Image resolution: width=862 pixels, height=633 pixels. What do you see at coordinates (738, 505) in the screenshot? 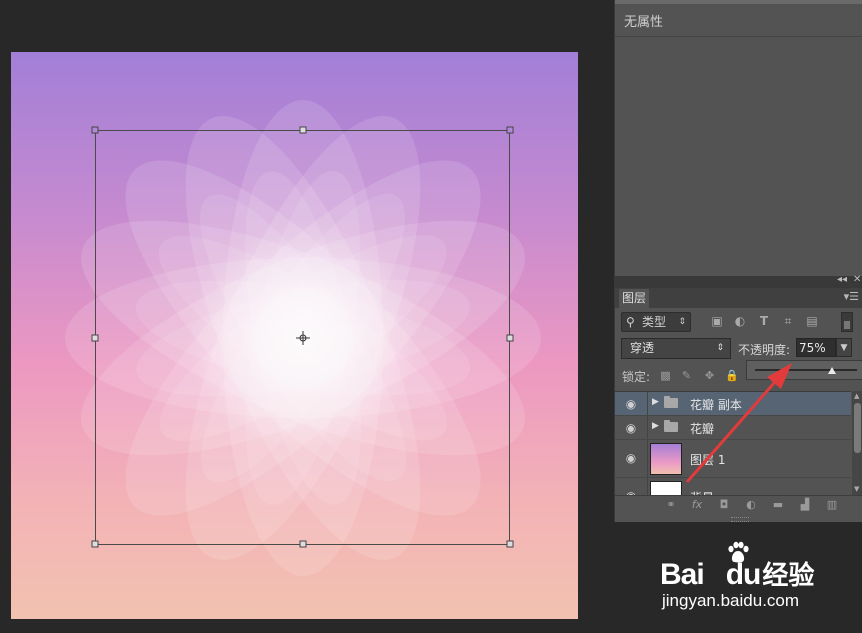
I see `layers-footer-toolbar: ⚭ fx ◘ ◐ ▬ ▟ ▥` at bounding box center [738, 505].